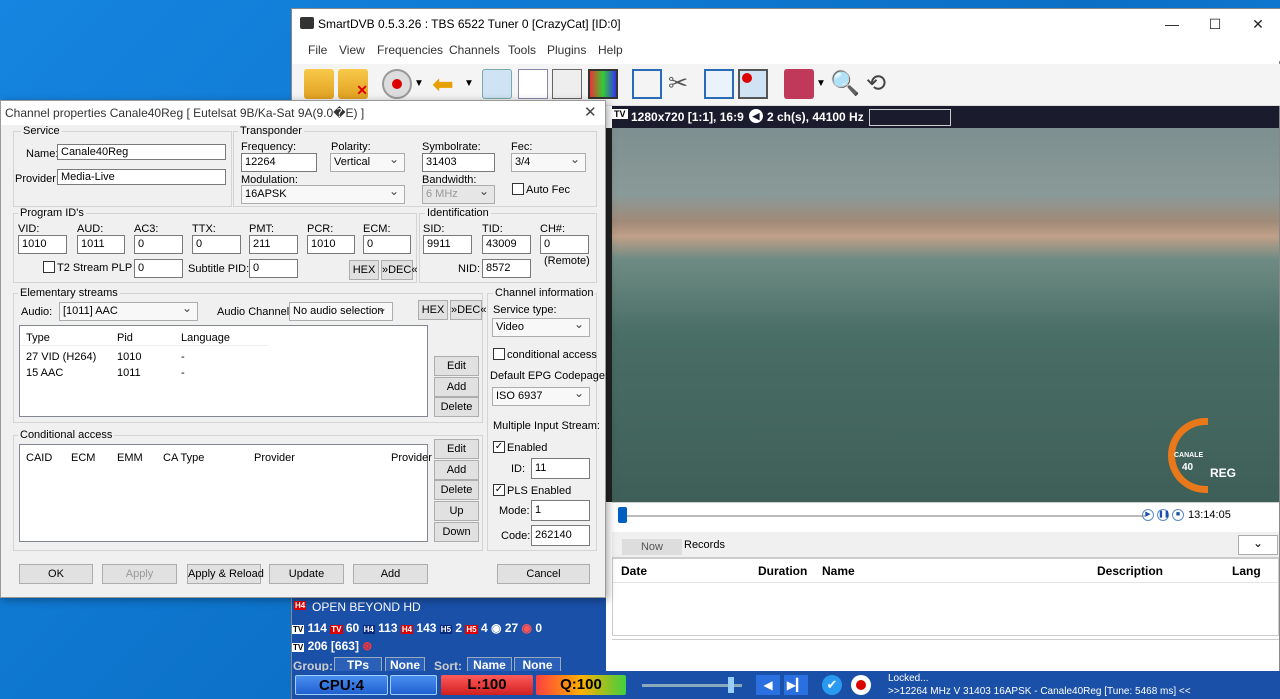 This screenshot has width=1280, height=699. I want to click on mis-enabled-checkbox: ✓, so click(499, 447).